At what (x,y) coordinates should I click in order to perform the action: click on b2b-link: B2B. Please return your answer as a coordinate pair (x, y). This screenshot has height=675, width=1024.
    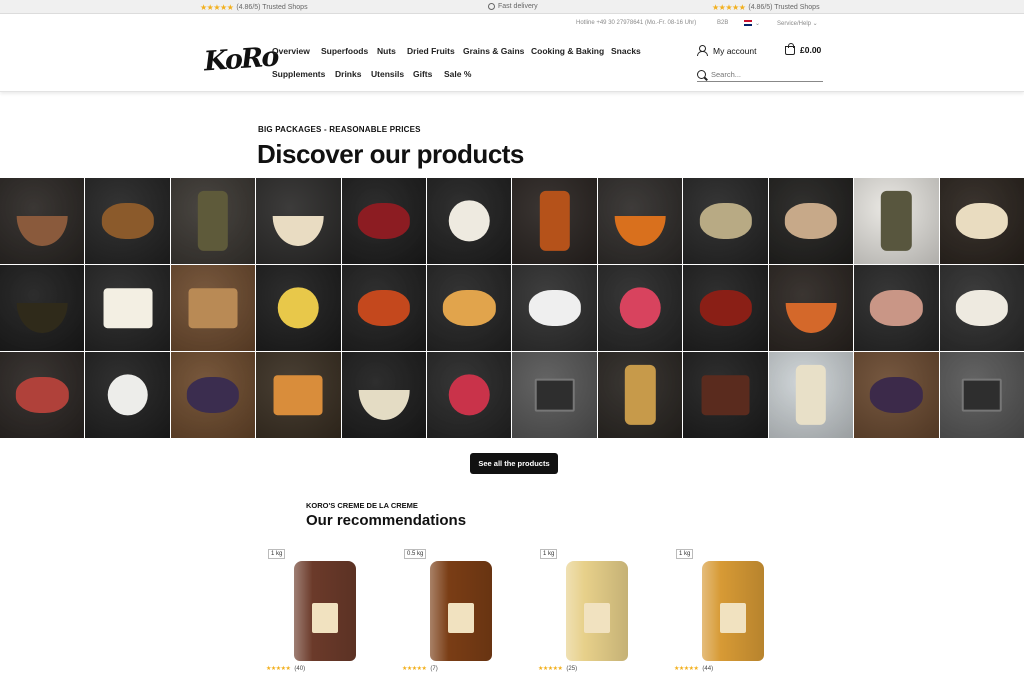
    Looking at the image, I should click on (722, 23).